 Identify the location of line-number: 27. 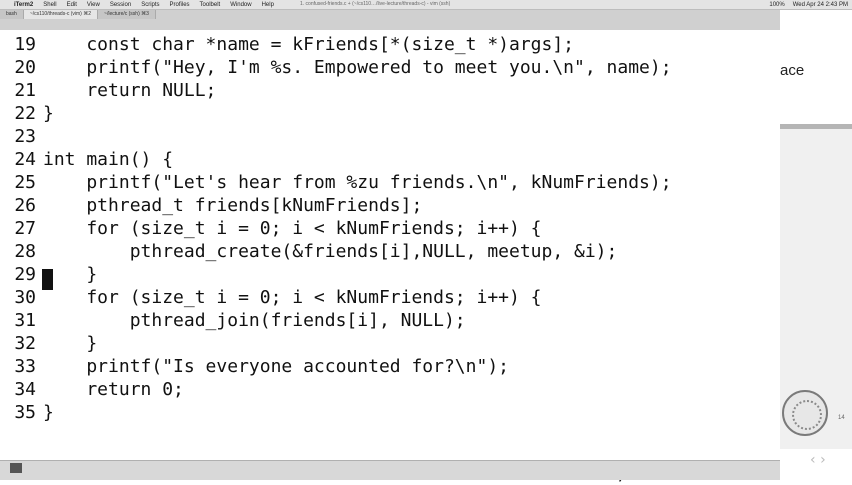
(25, 228).